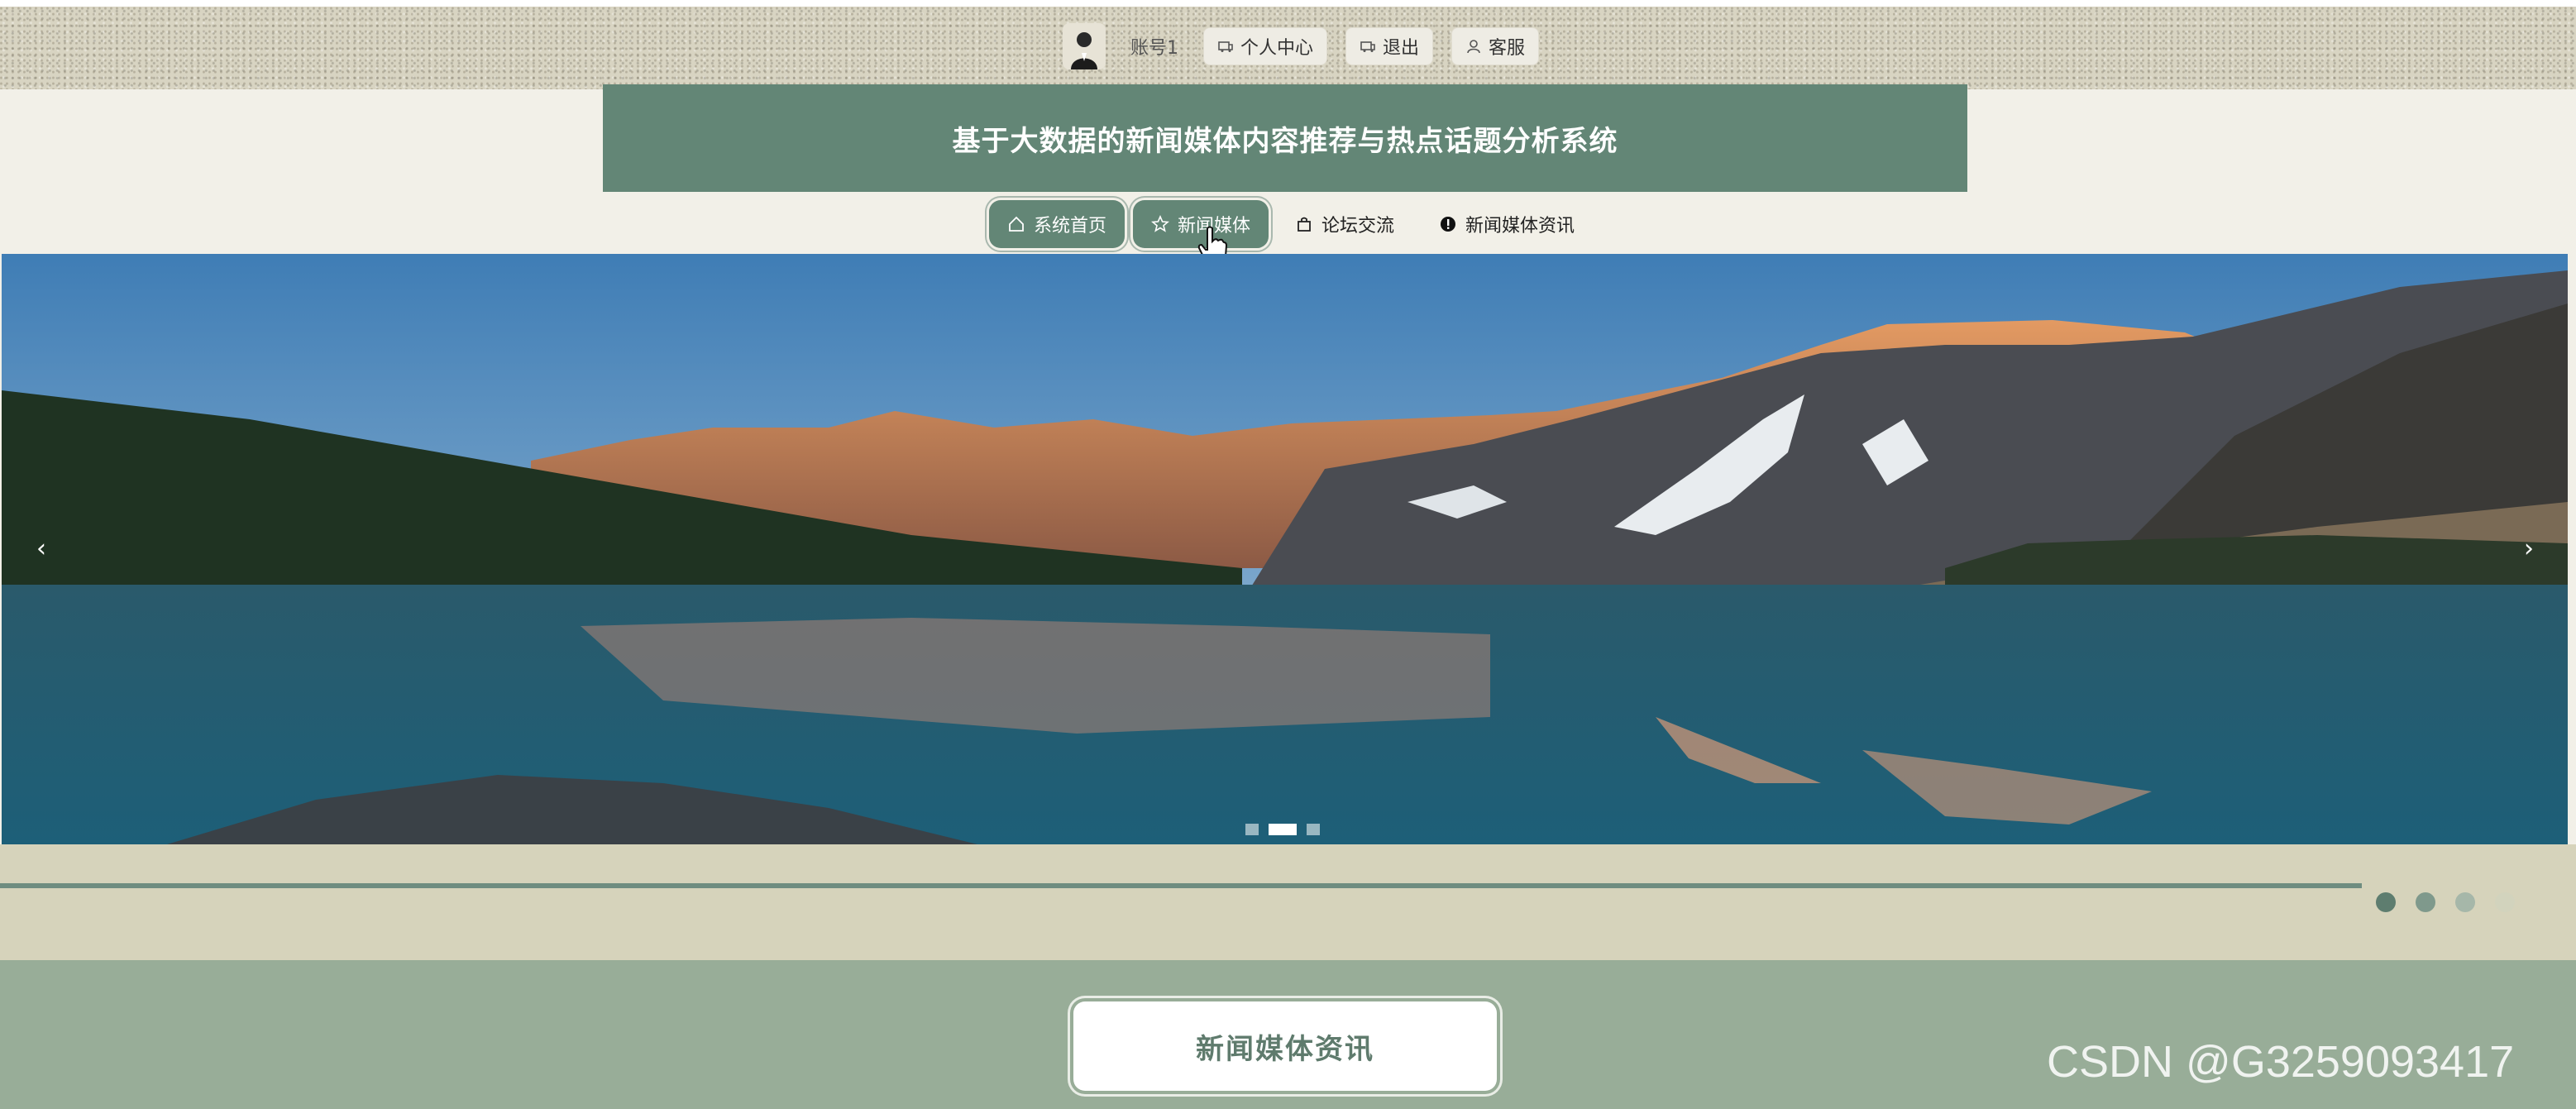 Image resolution: width=2576 pixels, height=1109 pixels. I want to click on decorative-dots, so click(2445, 902).